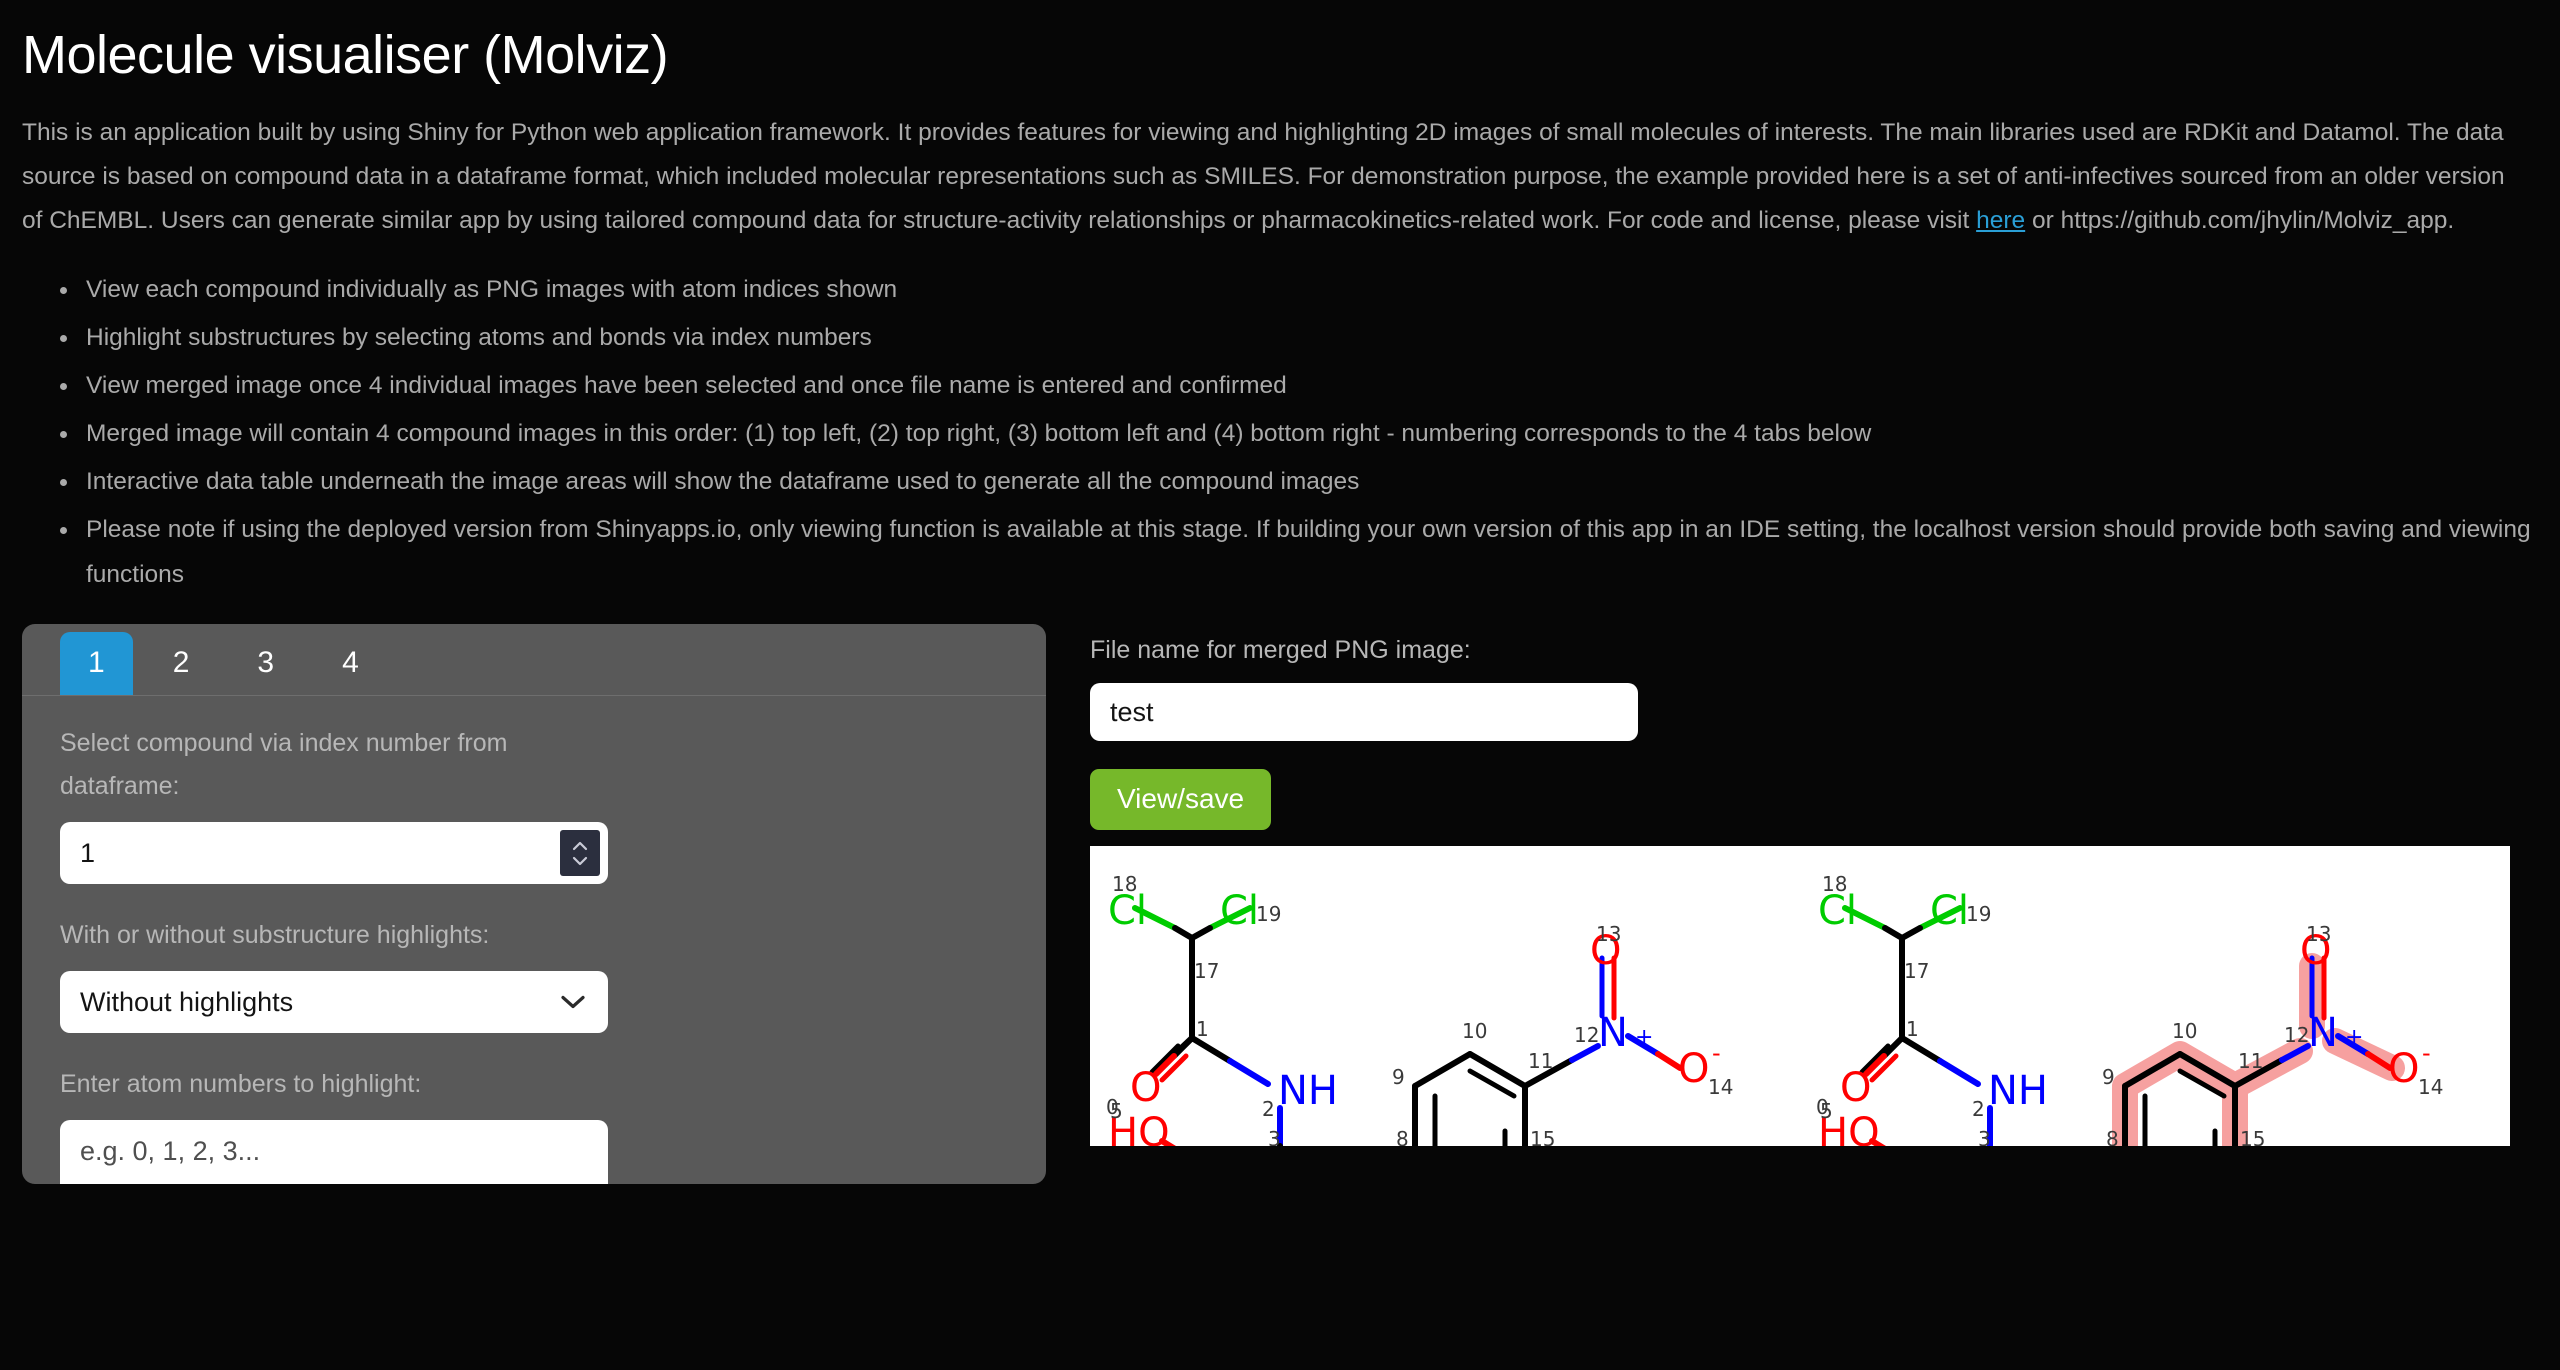 Image resolution: width=2560 pixels, height=1370 pixels. I want to click on atom-numbers-label: Enter atom numbers to highlight:, so click(241, 1084).